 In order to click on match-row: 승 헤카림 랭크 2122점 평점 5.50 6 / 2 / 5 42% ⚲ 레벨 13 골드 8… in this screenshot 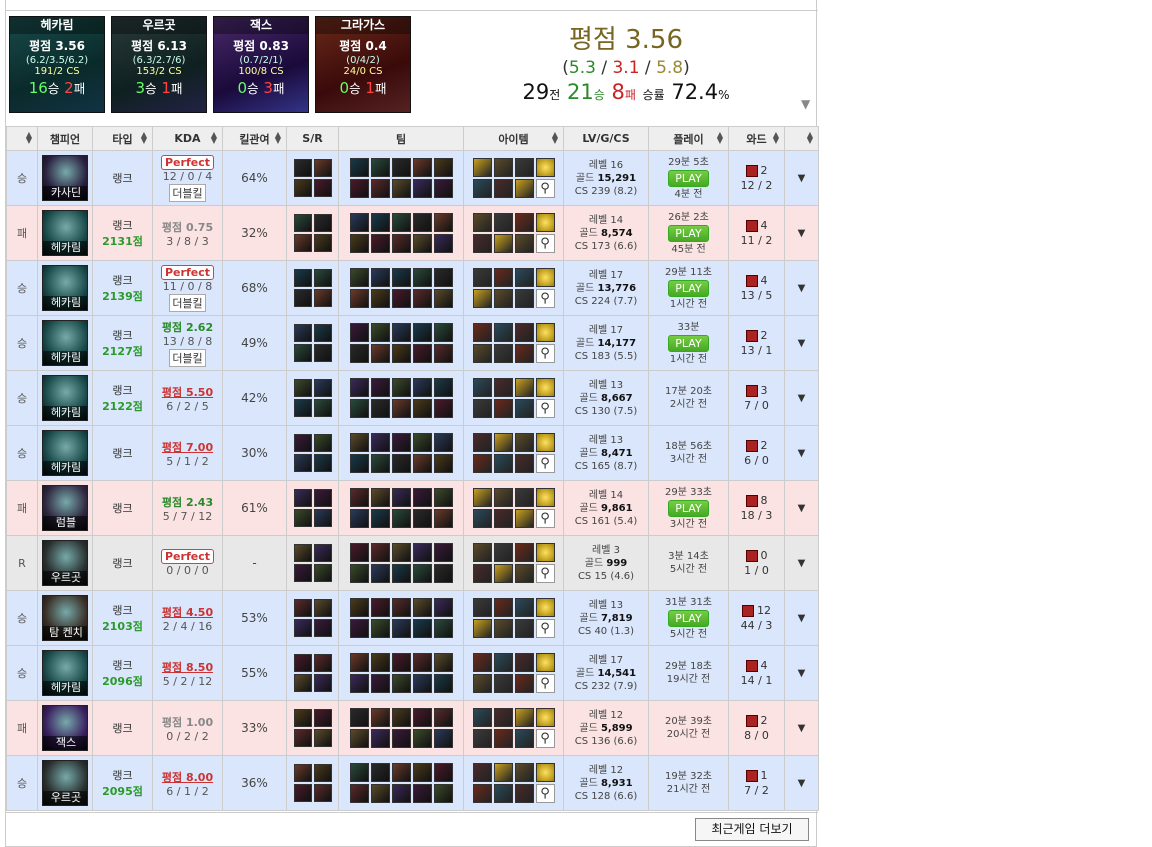, I will do `click(412, 398)`.